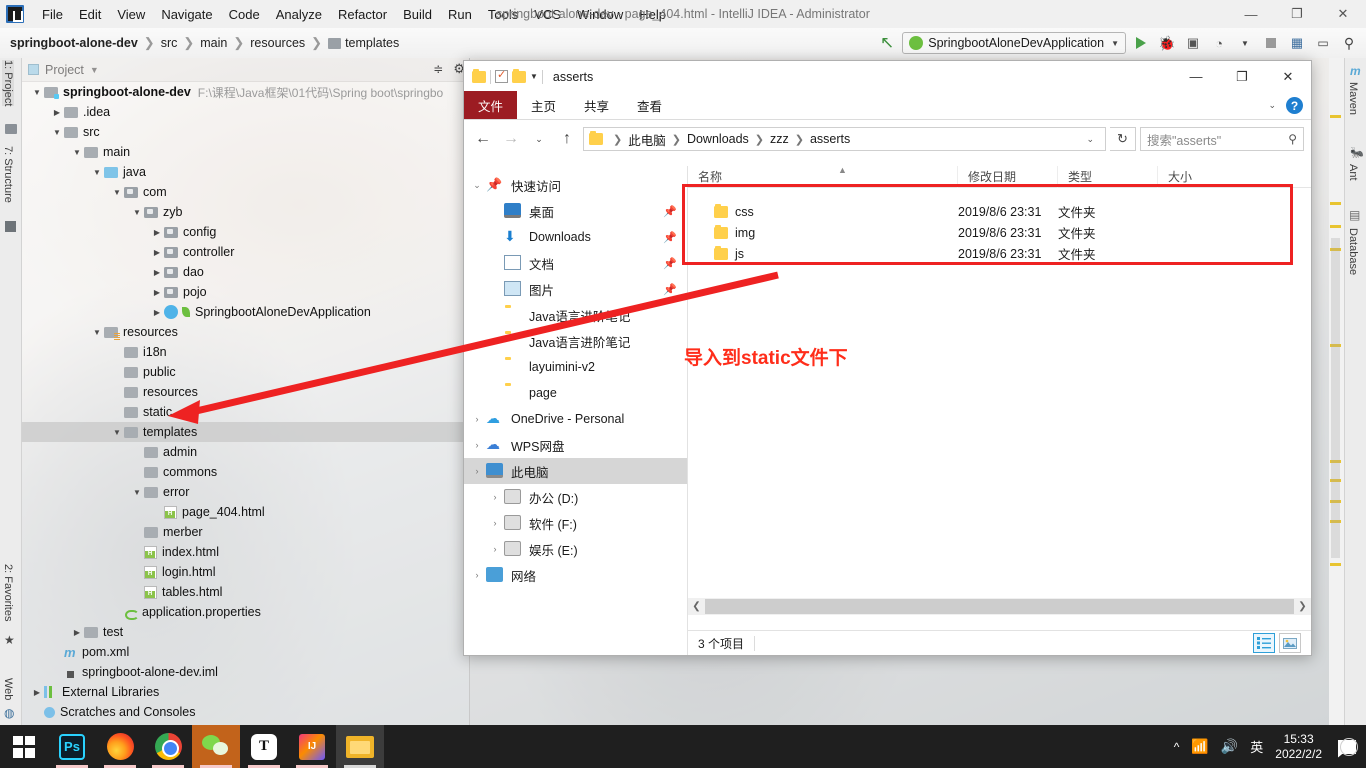 The height and width of the screenshot is (768, 1366). What do you see at coordinates (1199, 746) in the screenshot?
I see `network-icon: 📶` at bounding box center [1199, 746].